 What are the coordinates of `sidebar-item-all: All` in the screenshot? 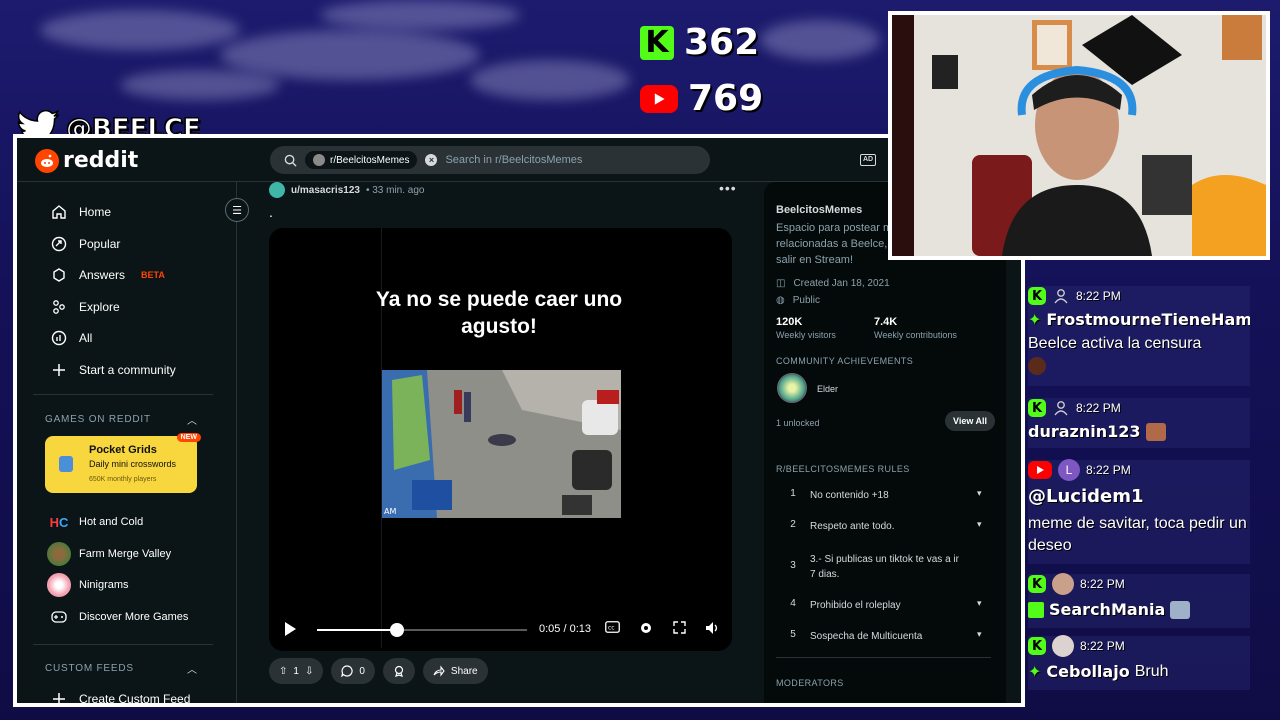 It's located at (71, 338).